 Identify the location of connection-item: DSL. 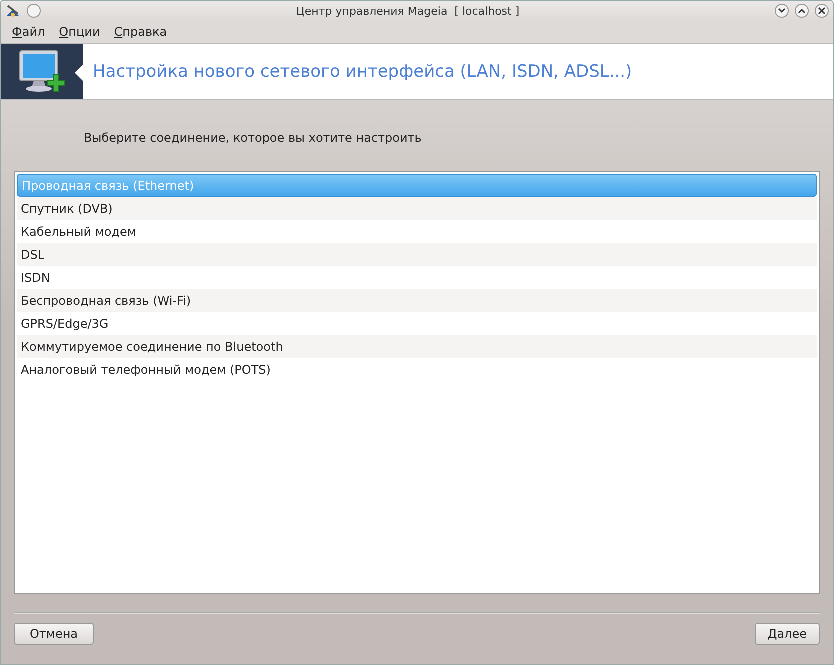
(417, 254).